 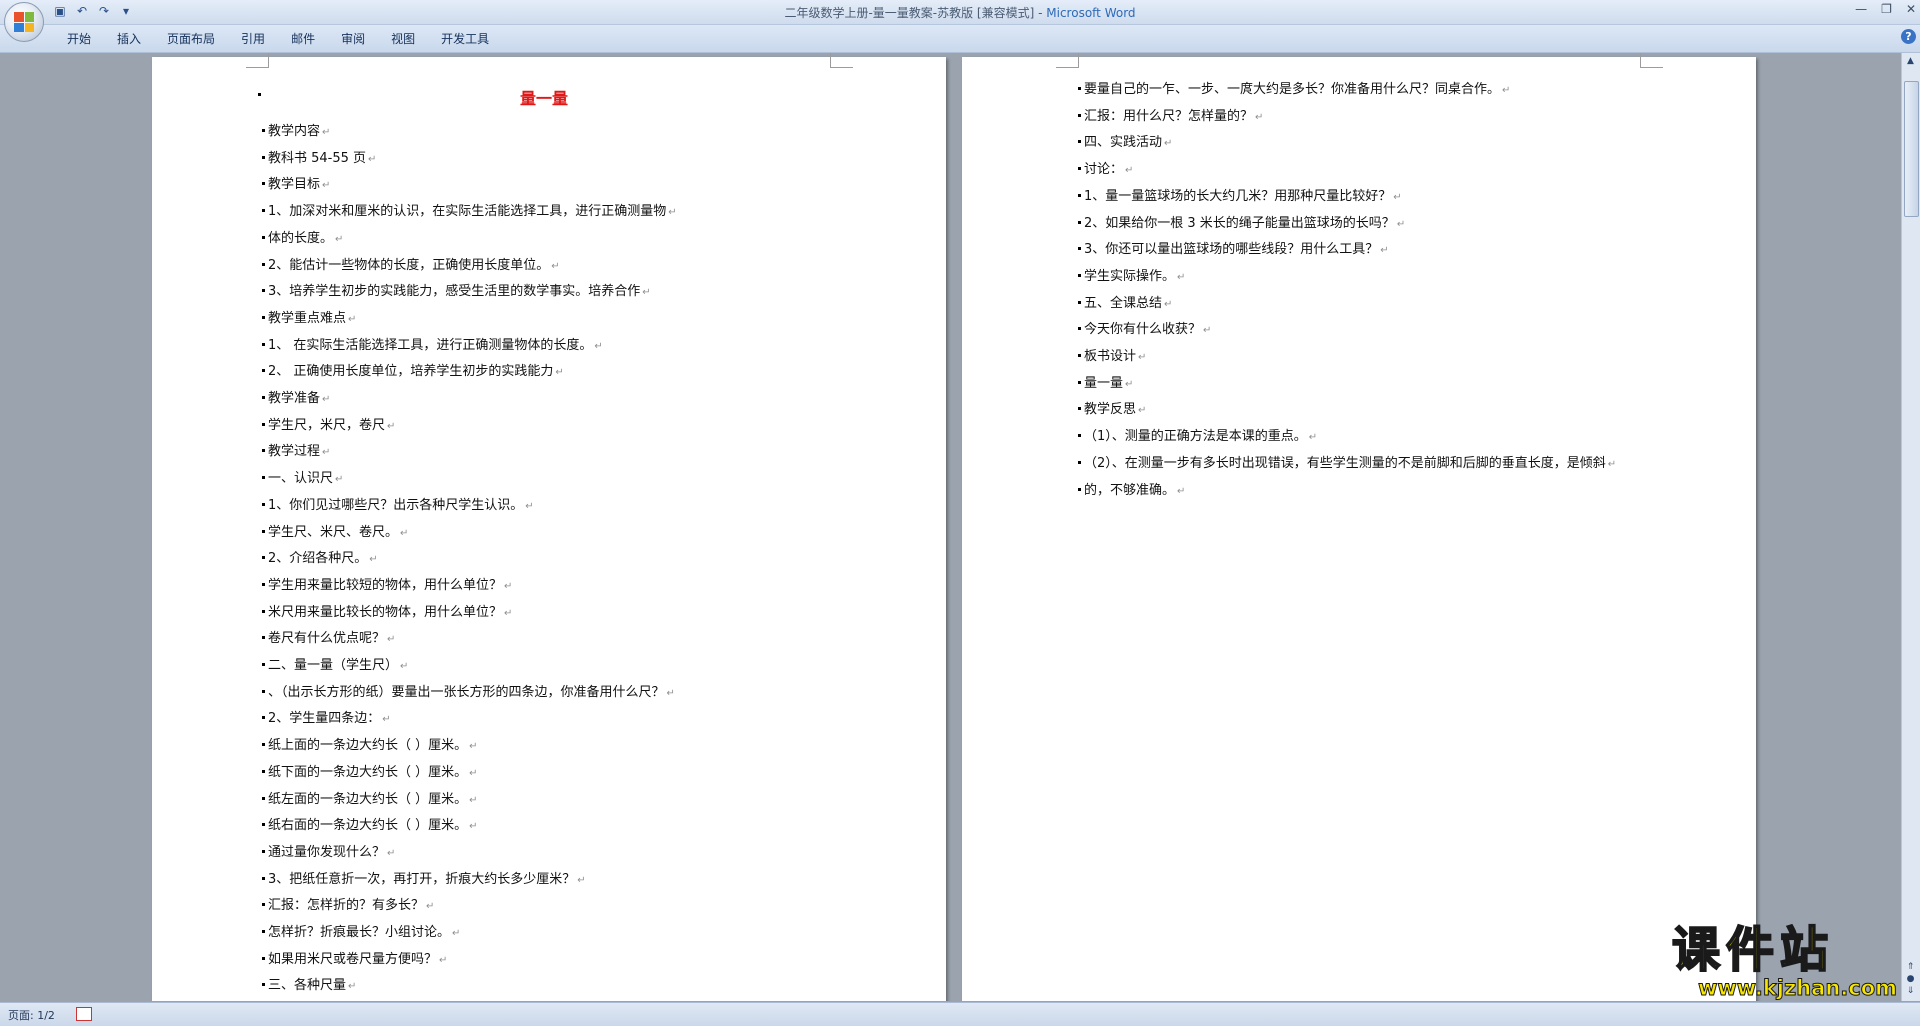 What do you see at coordinates (368, 746) in the screenshot?
I see `paragraph-text: 纸上面的一条边大约长（ ）厘米。` at bounding box center [368, 746].